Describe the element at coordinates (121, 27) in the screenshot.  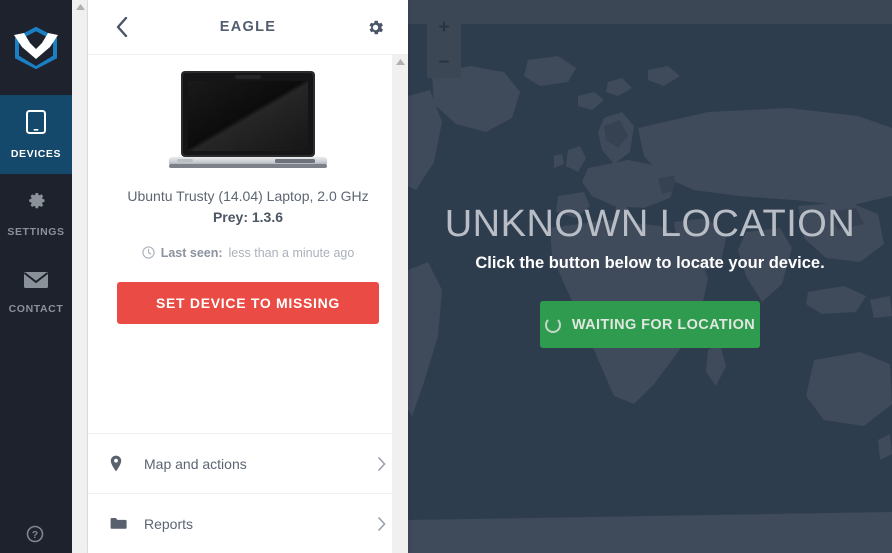
I see `back-button` at that location.